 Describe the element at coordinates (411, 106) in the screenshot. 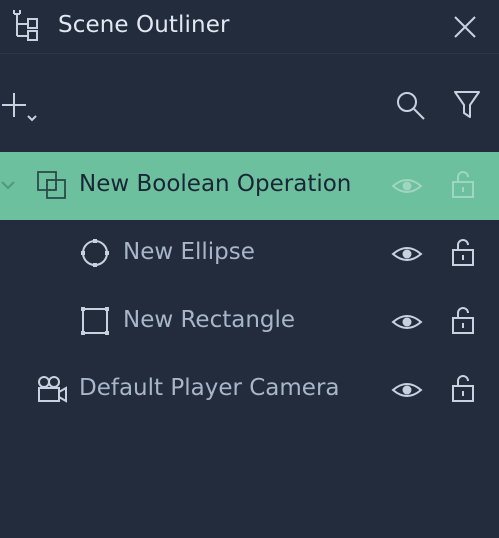

I see `search-icon` at that location.